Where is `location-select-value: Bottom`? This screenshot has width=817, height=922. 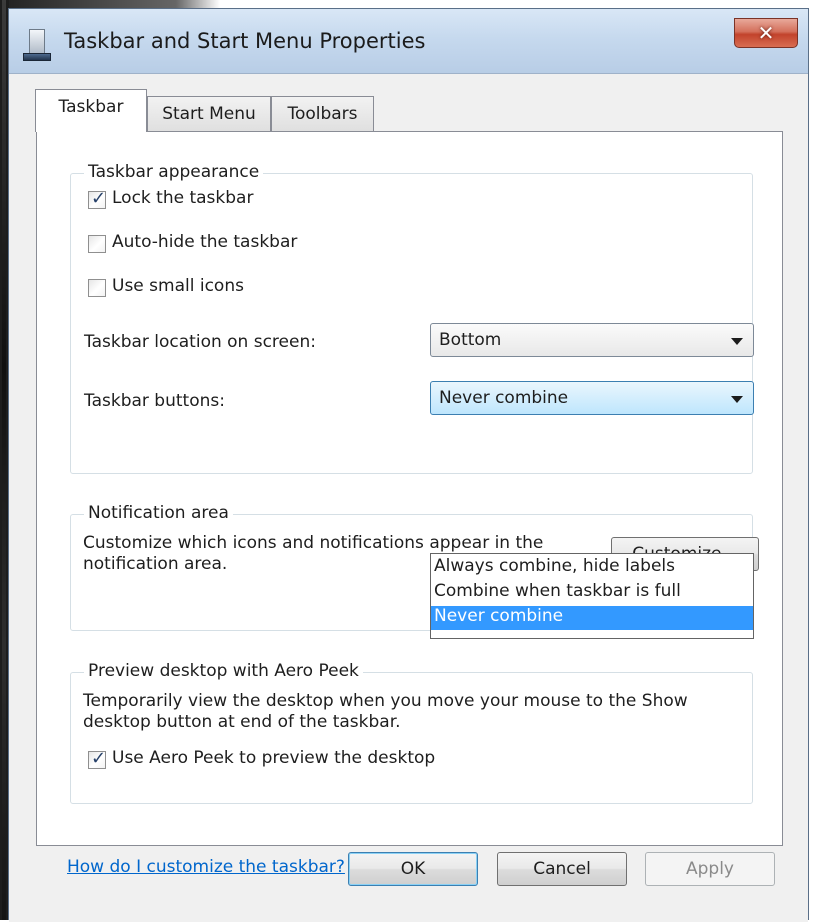
location-select-value: Bottom is located at coordinates (470, 340).